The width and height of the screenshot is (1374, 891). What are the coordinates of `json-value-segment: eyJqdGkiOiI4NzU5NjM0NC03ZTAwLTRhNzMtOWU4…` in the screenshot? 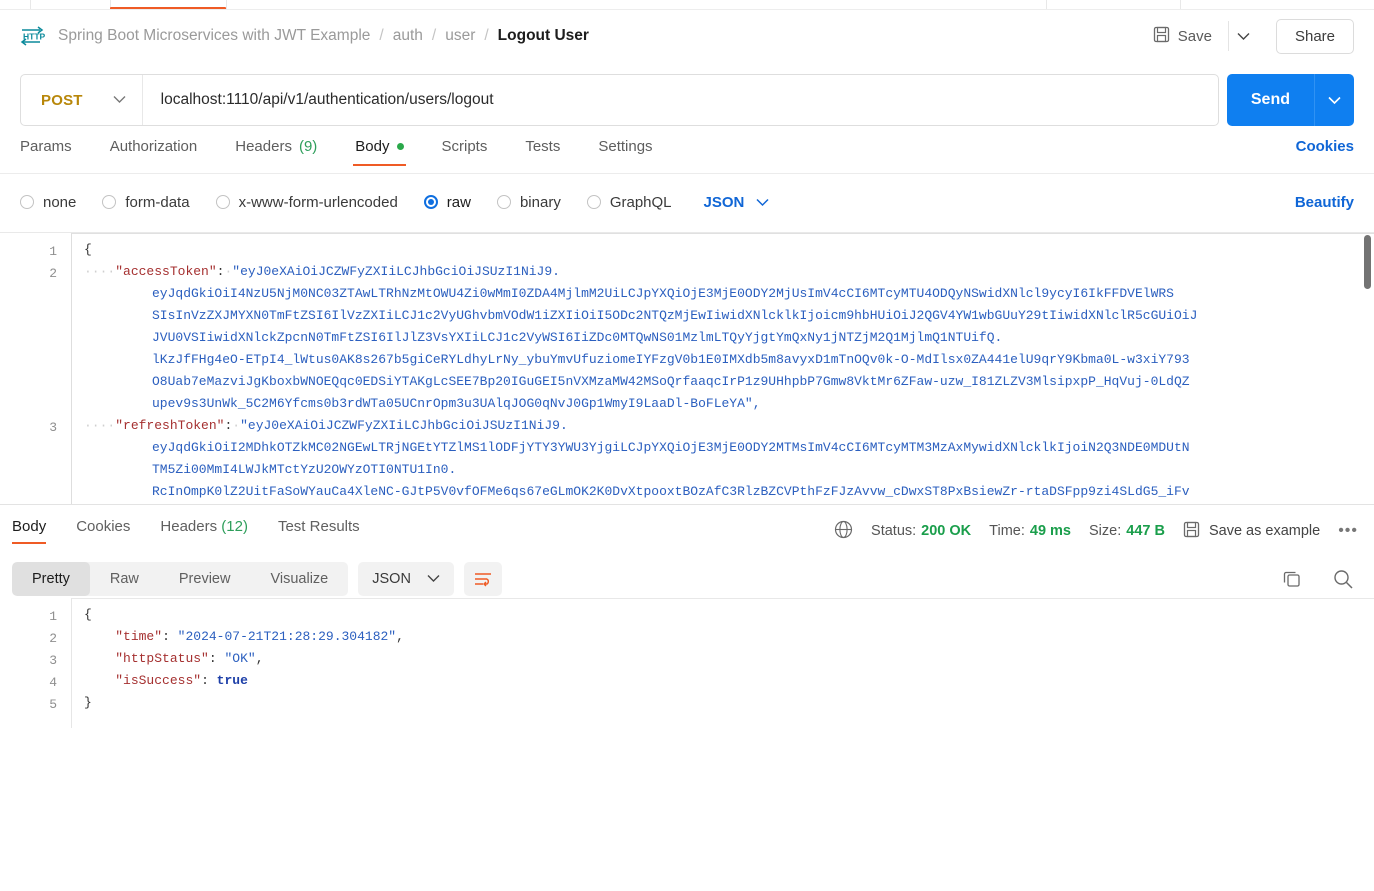 It's located at (663, 293).